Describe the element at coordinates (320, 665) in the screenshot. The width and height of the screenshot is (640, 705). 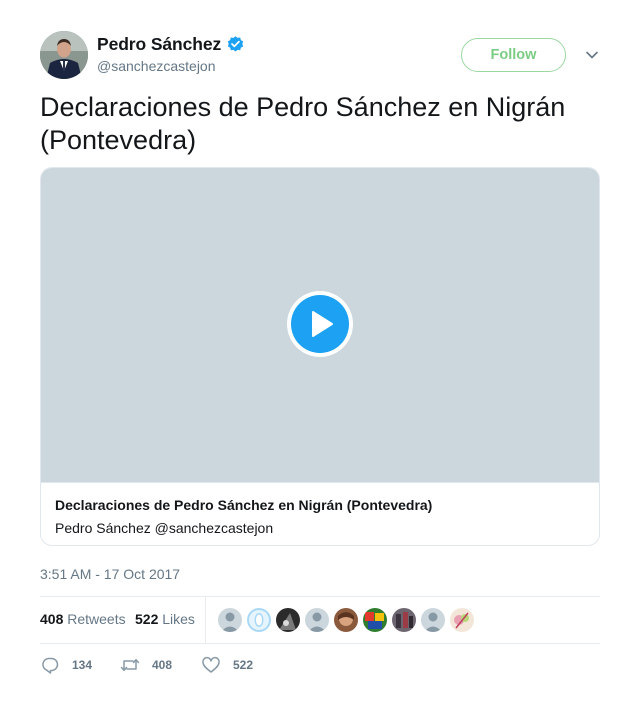
I see `tweet-actions: 134 408 522` at that location.